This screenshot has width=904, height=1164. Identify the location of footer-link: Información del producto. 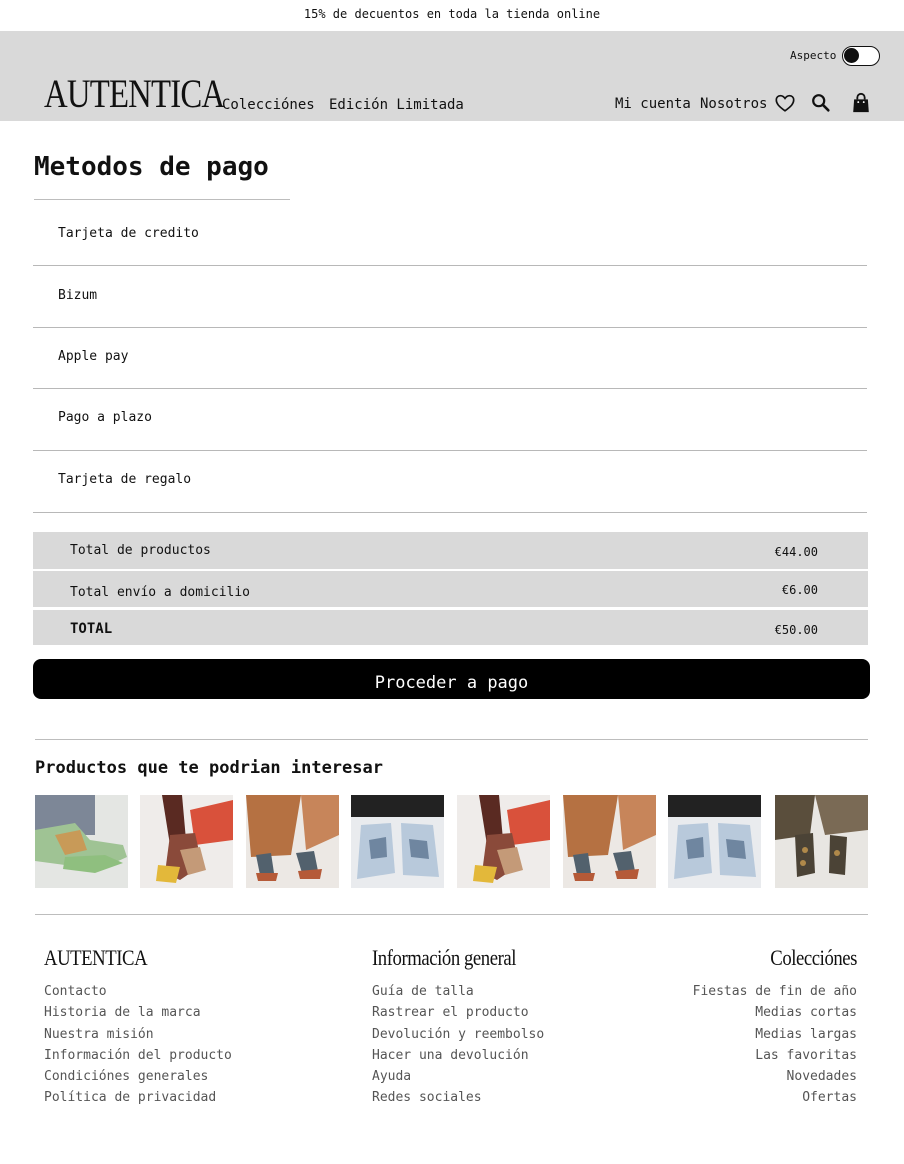
(138, 1057).